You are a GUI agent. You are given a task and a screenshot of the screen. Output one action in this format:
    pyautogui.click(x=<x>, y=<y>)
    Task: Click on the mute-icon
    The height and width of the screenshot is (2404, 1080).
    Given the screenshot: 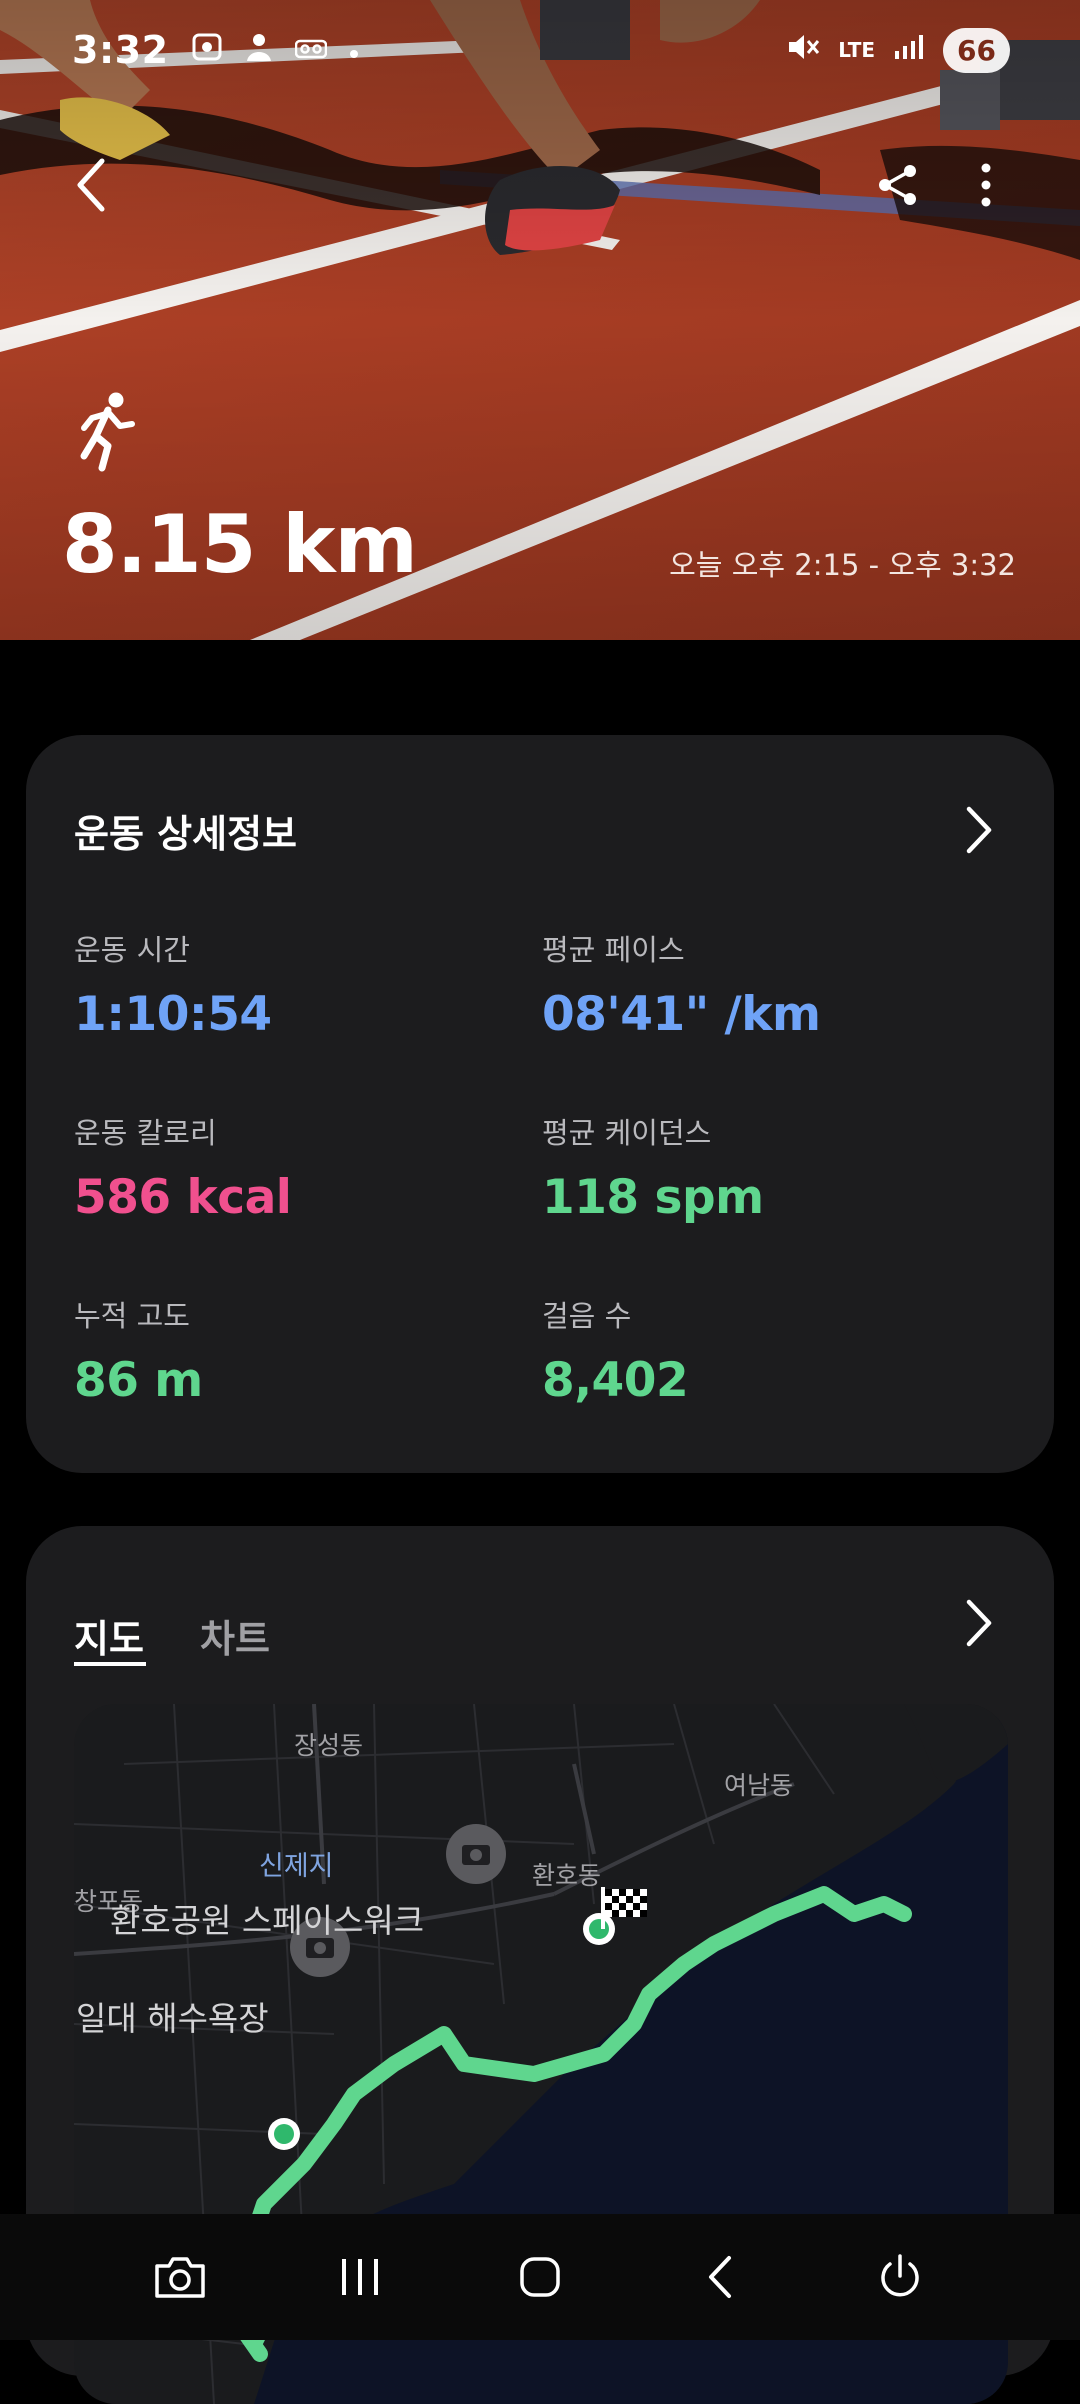 What is the action you would take?
    pyautogui.click(x=803, y=50)
    